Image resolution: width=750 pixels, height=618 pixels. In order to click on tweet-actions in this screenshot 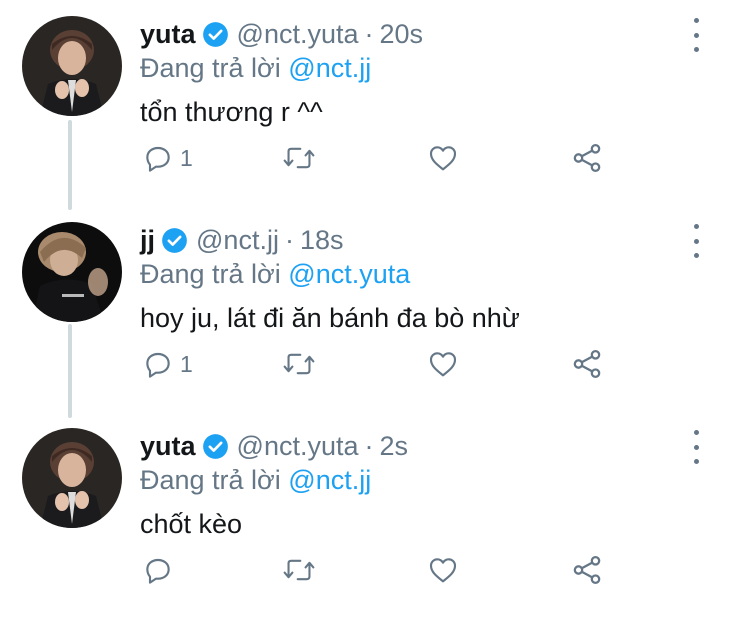, I will do `click(377, 570)`.